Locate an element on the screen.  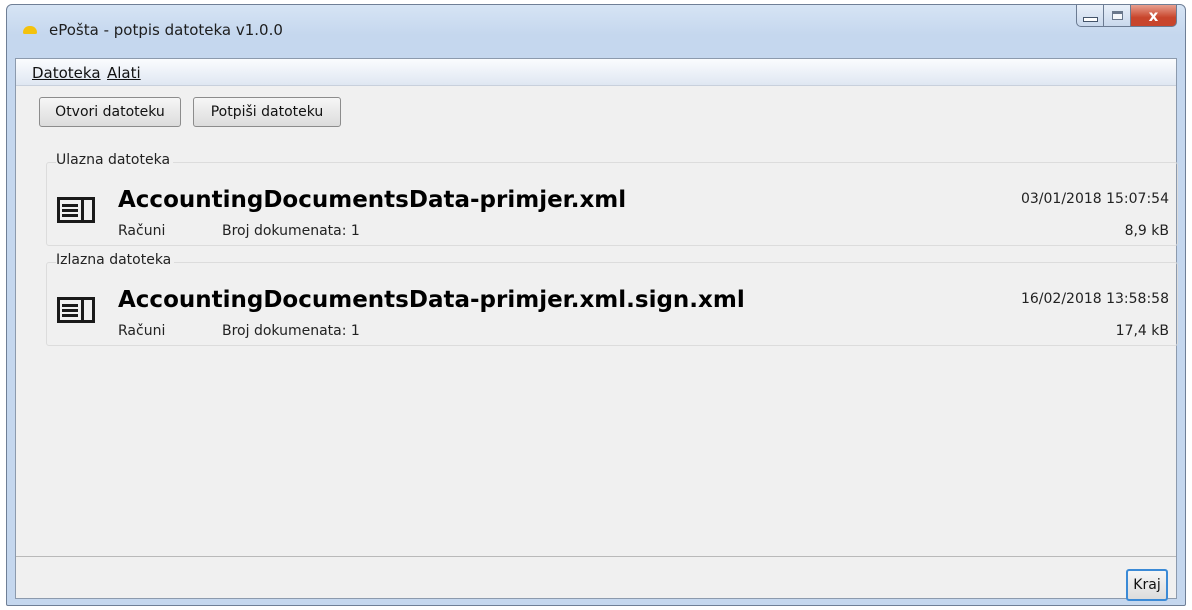
maximize-icon is located at coordinates (1117, 15).